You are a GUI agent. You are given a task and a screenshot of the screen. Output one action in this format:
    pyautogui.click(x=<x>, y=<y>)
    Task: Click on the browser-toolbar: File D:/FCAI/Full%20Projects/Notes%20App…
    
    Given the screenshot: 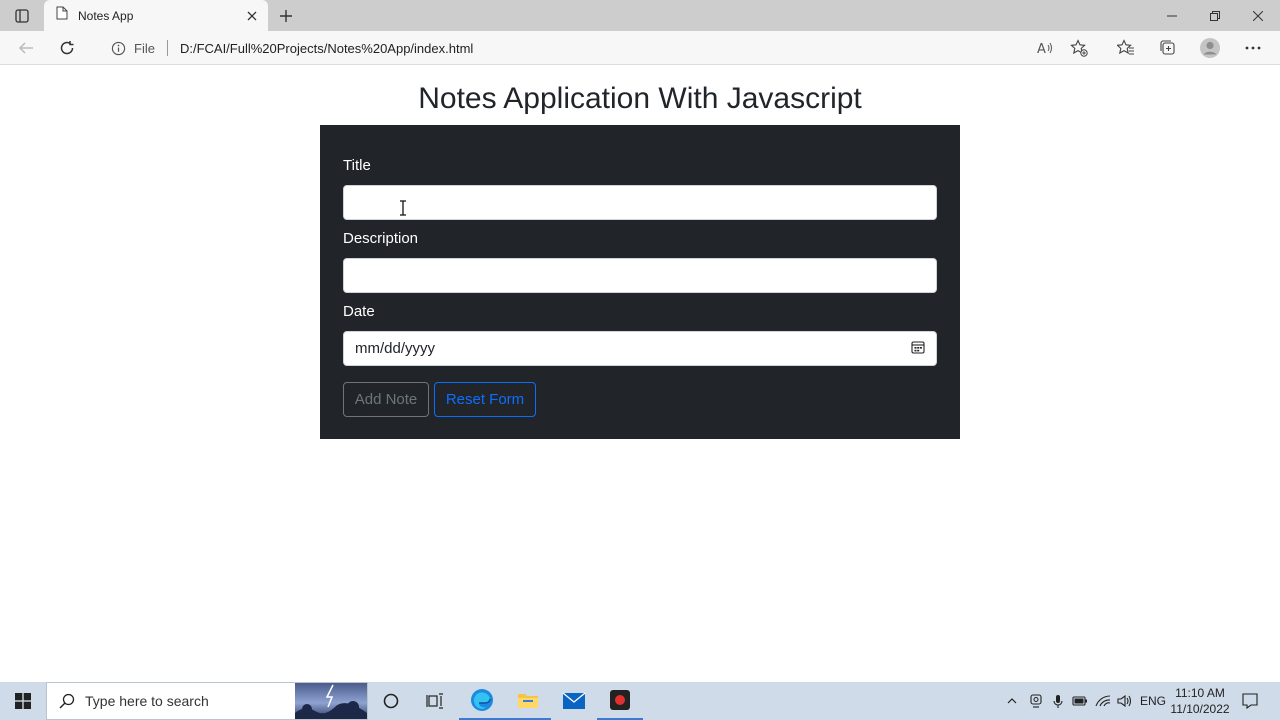 What is the action you would take?
    pyautogui.click(x=640, y=48)
    